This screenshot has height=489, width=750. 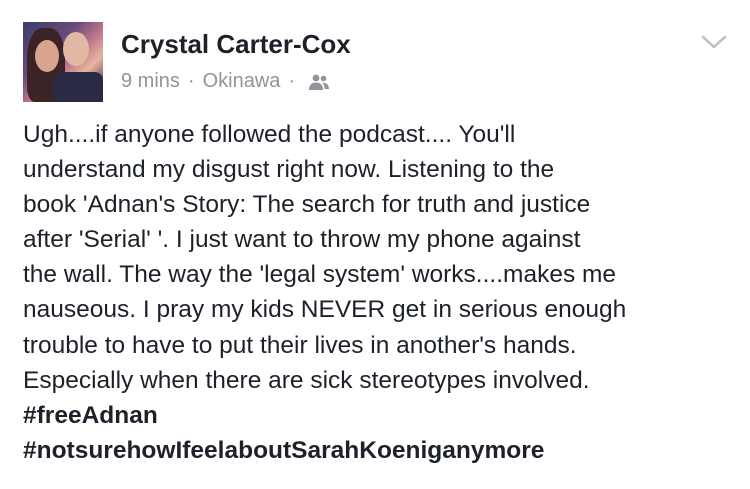 What do you see at coordinates (47, 56) in the screenshot?
I see `avatar-face` at bounding box center [47, 56].